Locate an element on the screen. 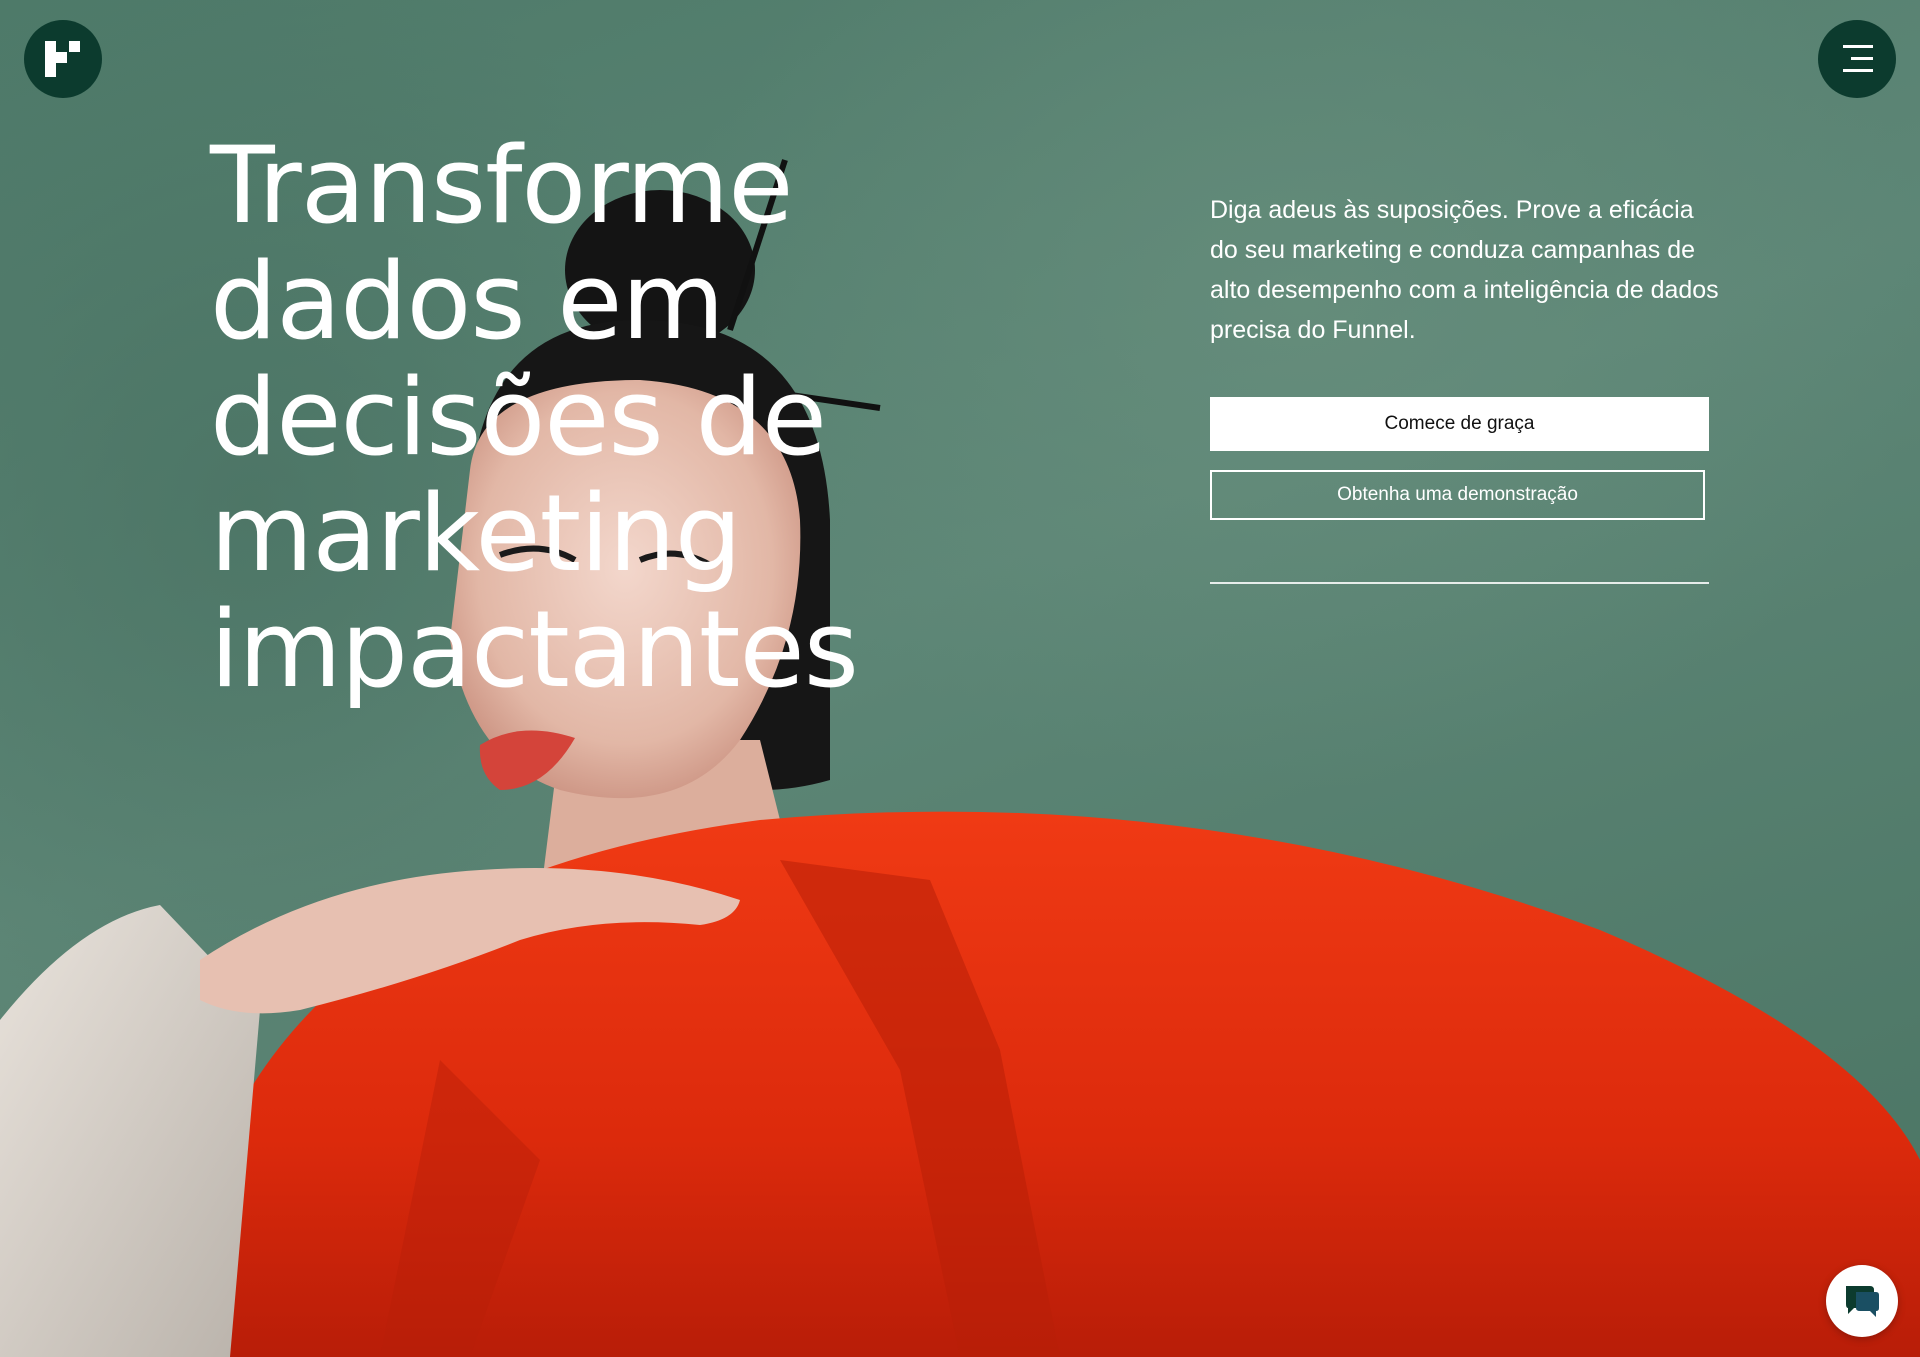  funnel-logo-icon is located at coordinates (62, 59).